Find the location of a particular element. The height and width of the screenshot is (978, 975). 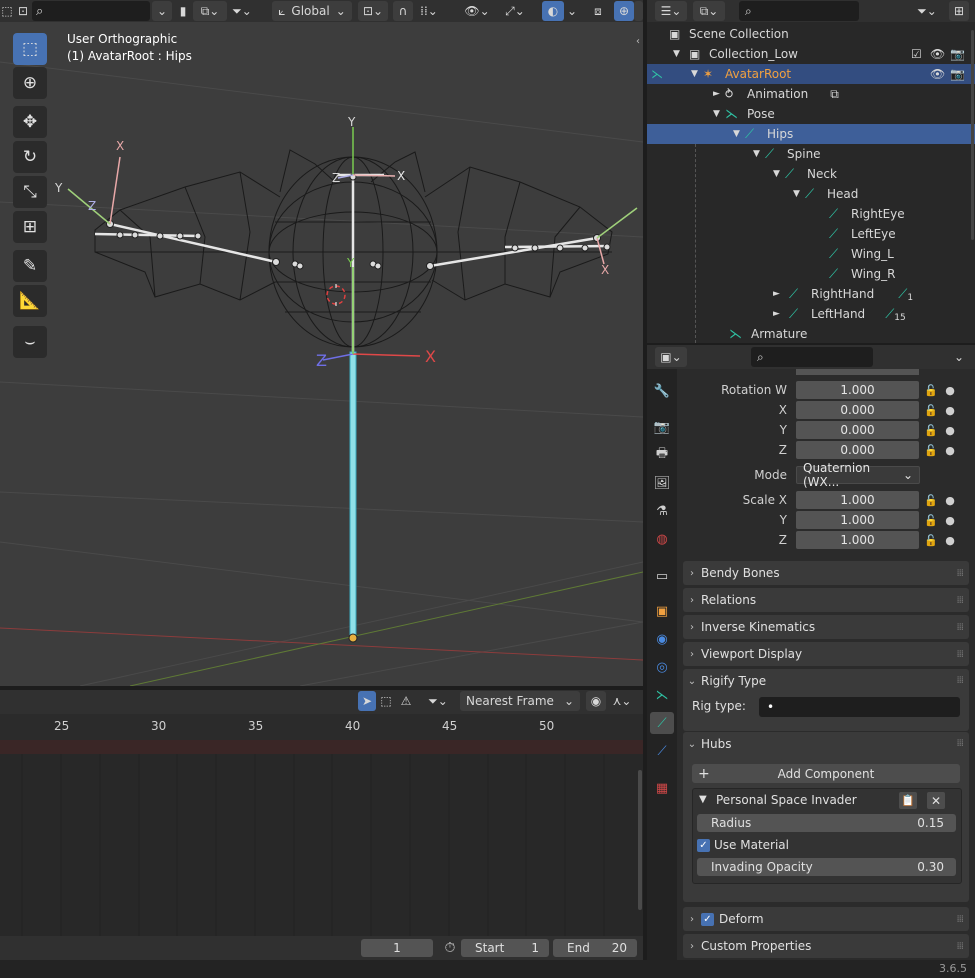

timeline-keyframes is located at coordinates (321, 838).